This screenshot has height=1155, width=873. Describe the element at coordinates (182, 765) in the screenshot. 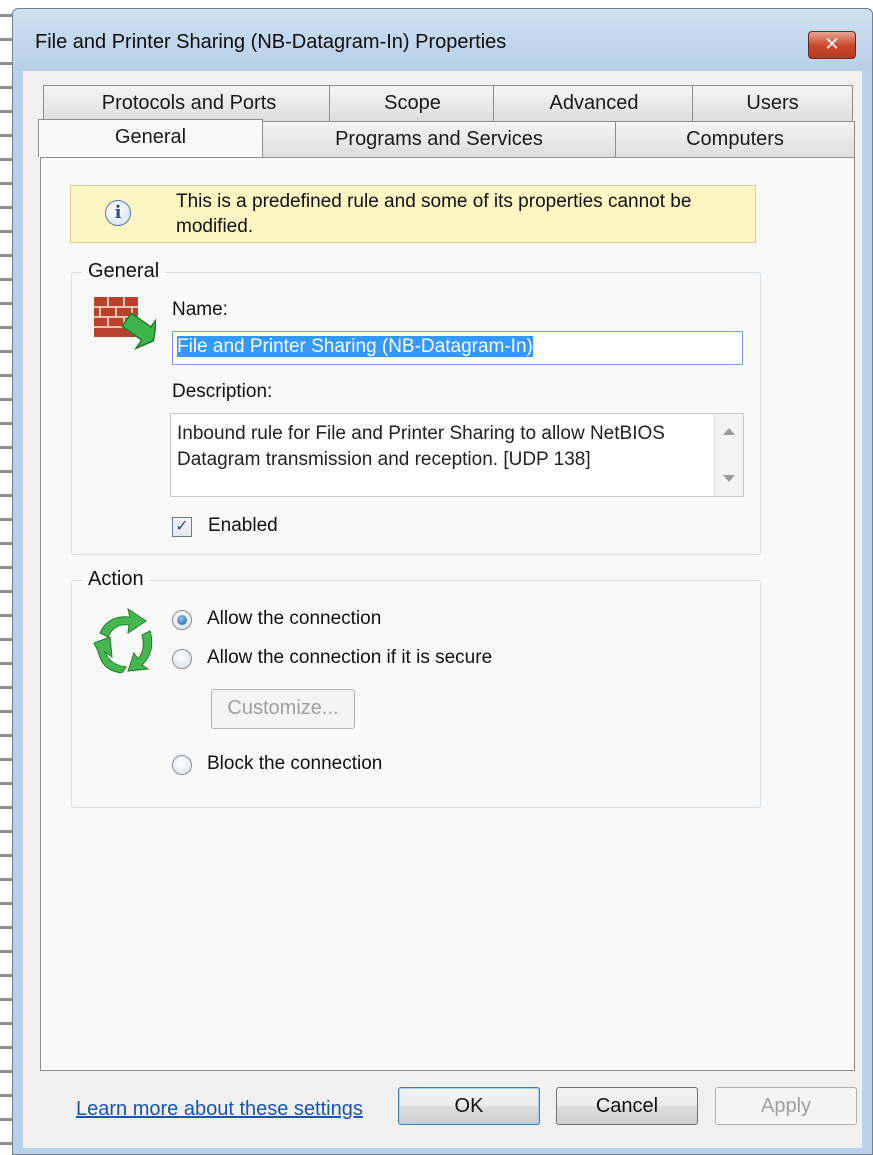

I see `block-connection-radio` at that location.